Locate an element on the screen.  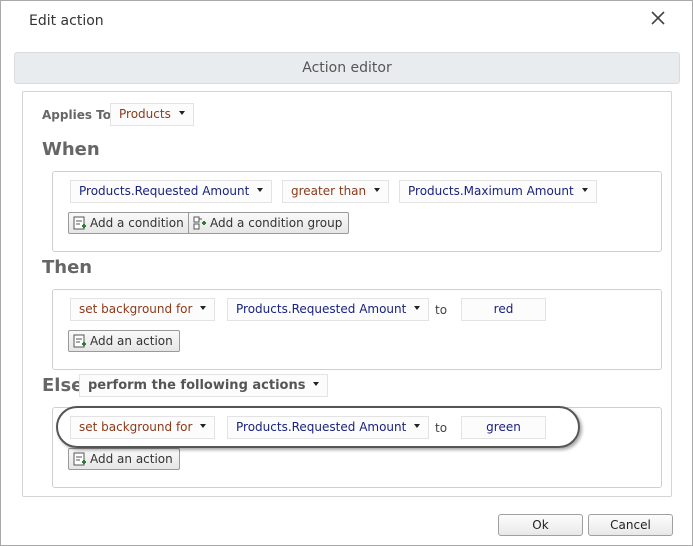
highlight-oval is located at coordinates (318, 427).